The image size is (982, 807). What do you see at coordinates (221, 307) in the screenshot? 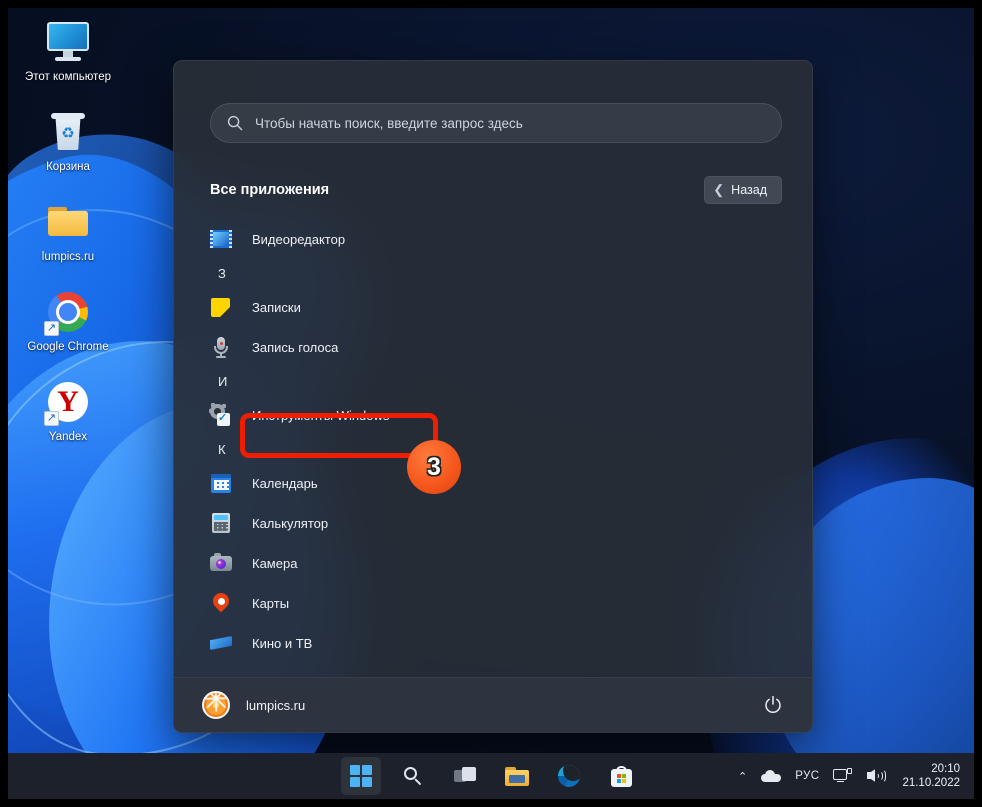
I see `sticky-notes-icon` at bounding box center [221, 307].